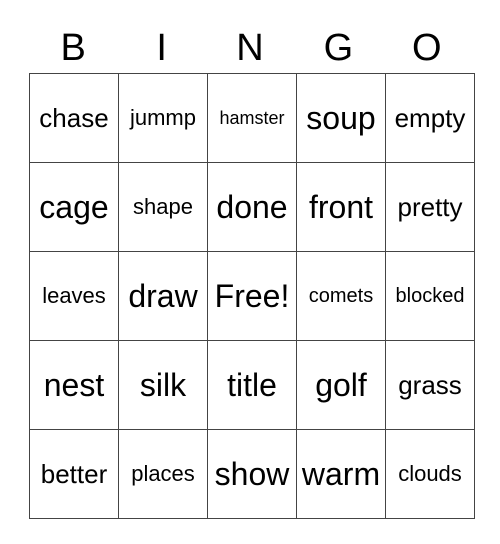 The image size is (500, 544). Describe the element at coordinates (430, 207) in the screenshot. I see `card-cell: pretty` at that location.